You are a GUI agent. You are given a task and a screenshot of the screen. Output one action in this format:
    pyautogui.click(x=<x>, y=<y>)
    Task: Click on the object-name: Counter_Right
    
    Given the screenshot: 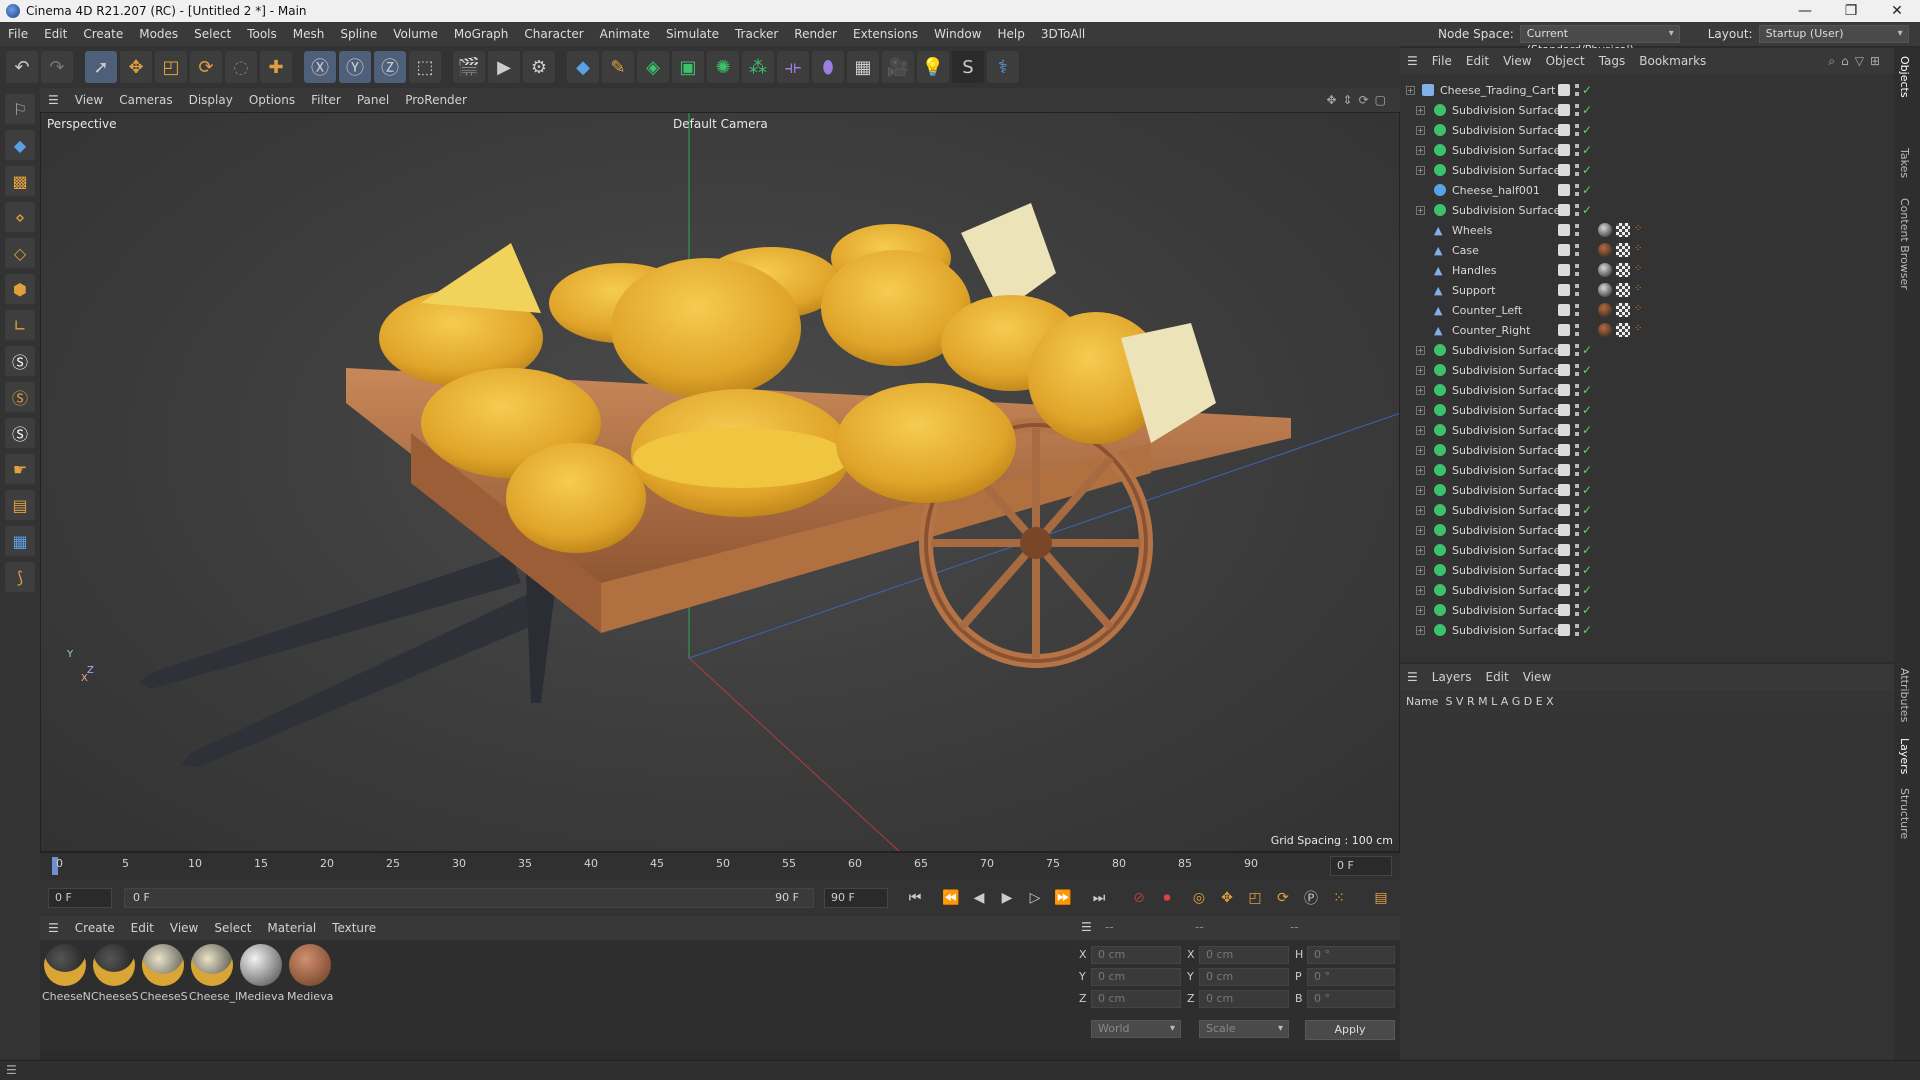 What is the action you would take?
    pyautogui.click(x=1491, y=330)
    